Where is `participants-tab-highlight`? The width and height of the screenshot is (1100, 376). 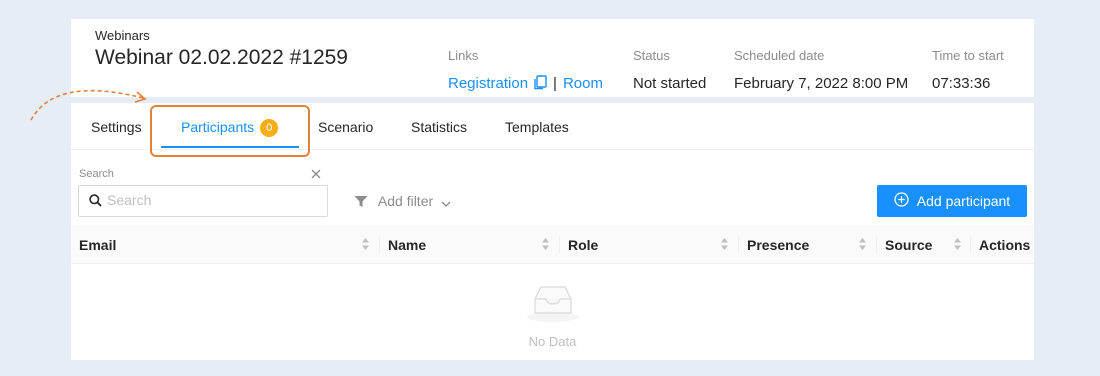 participants-tab-highlight is located at coordinates (230, 131).